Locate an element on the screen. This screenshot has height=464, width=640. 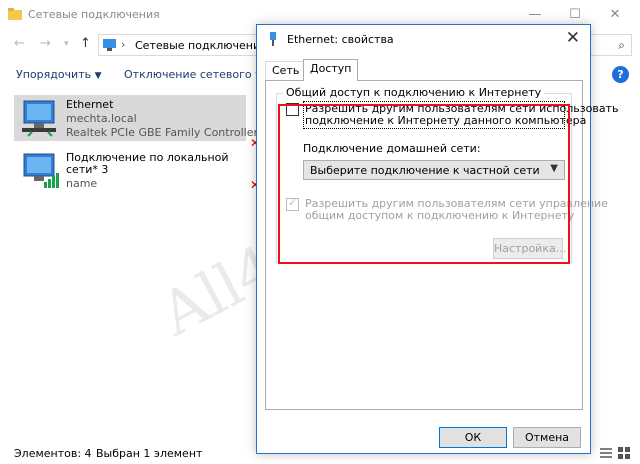
address-bar: › Сетевые подключения is located at coordinates (182, 45).